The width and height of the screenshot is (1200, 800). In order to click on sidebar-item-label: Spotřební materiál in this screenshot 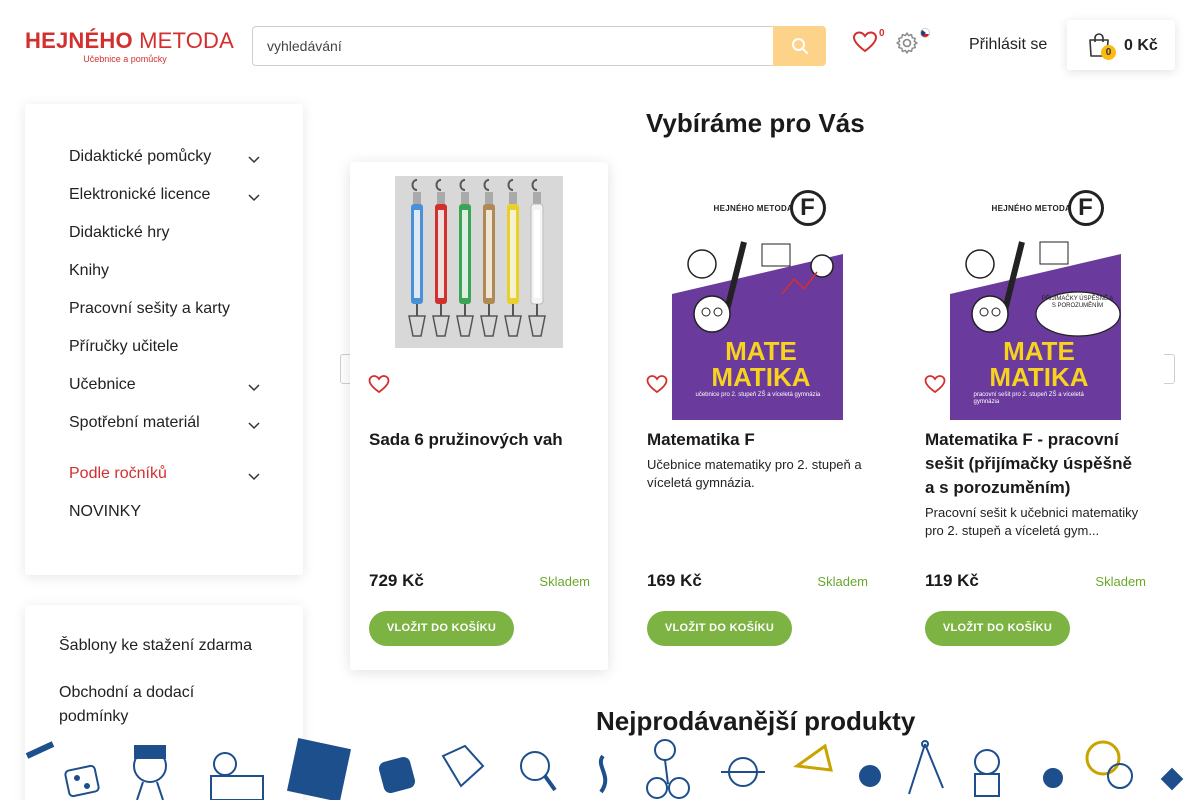, I will do `click(134, 422)`.